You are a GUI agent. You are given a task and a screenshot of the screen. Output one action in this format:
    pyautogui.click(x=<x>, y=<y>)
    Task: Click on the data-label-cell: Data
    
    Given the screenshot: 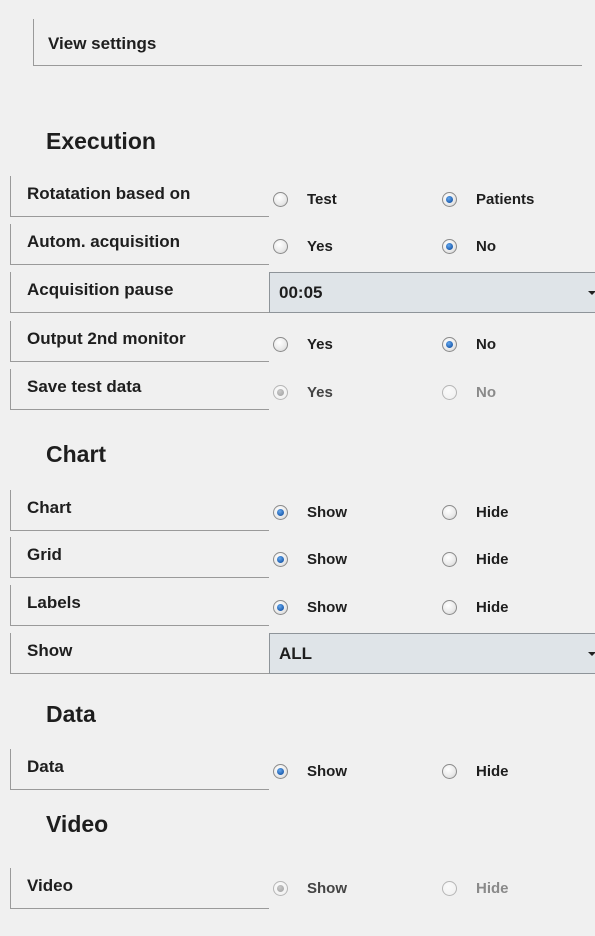 What is the action you would take?
    pyautogui.click(x=139, y=769)
    